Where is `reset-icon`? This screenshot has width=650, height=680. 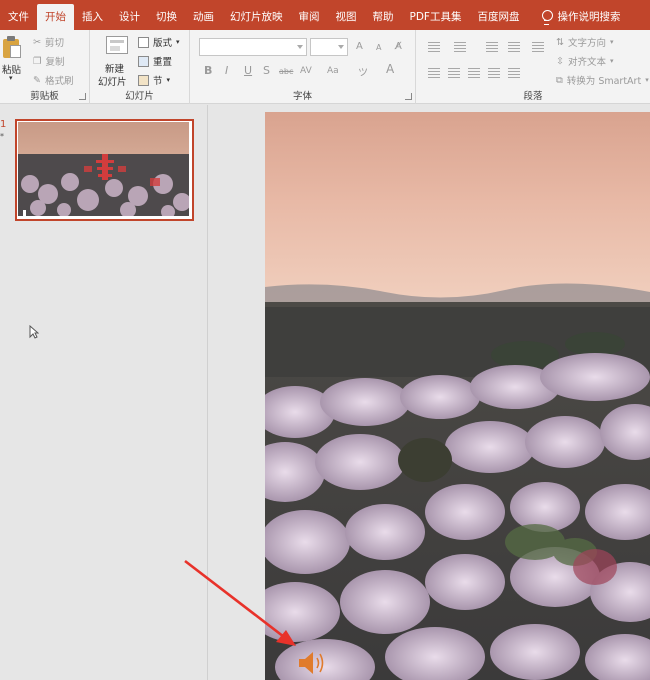
reset-icon is located at coordinates (143, 61).